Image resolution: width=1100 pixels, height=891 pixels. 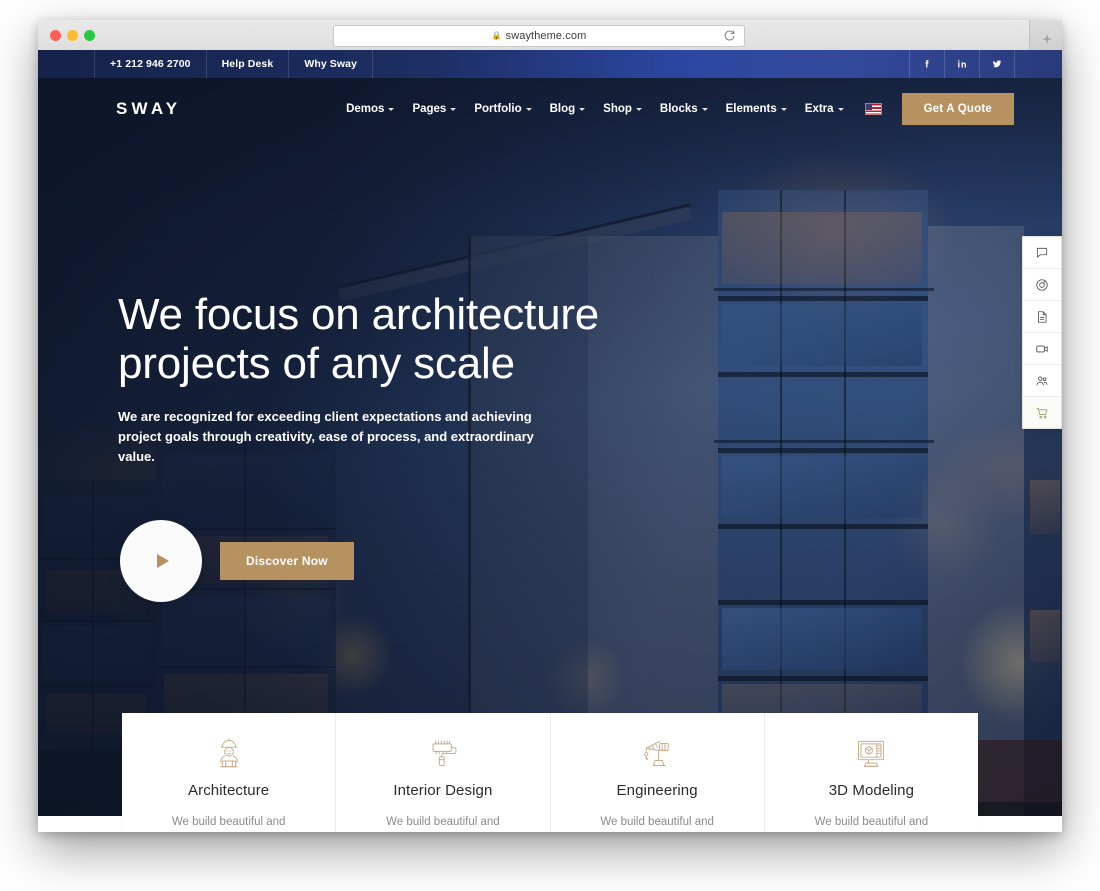 I want to click on video-camera-icon, so click(x=1042, y=348).